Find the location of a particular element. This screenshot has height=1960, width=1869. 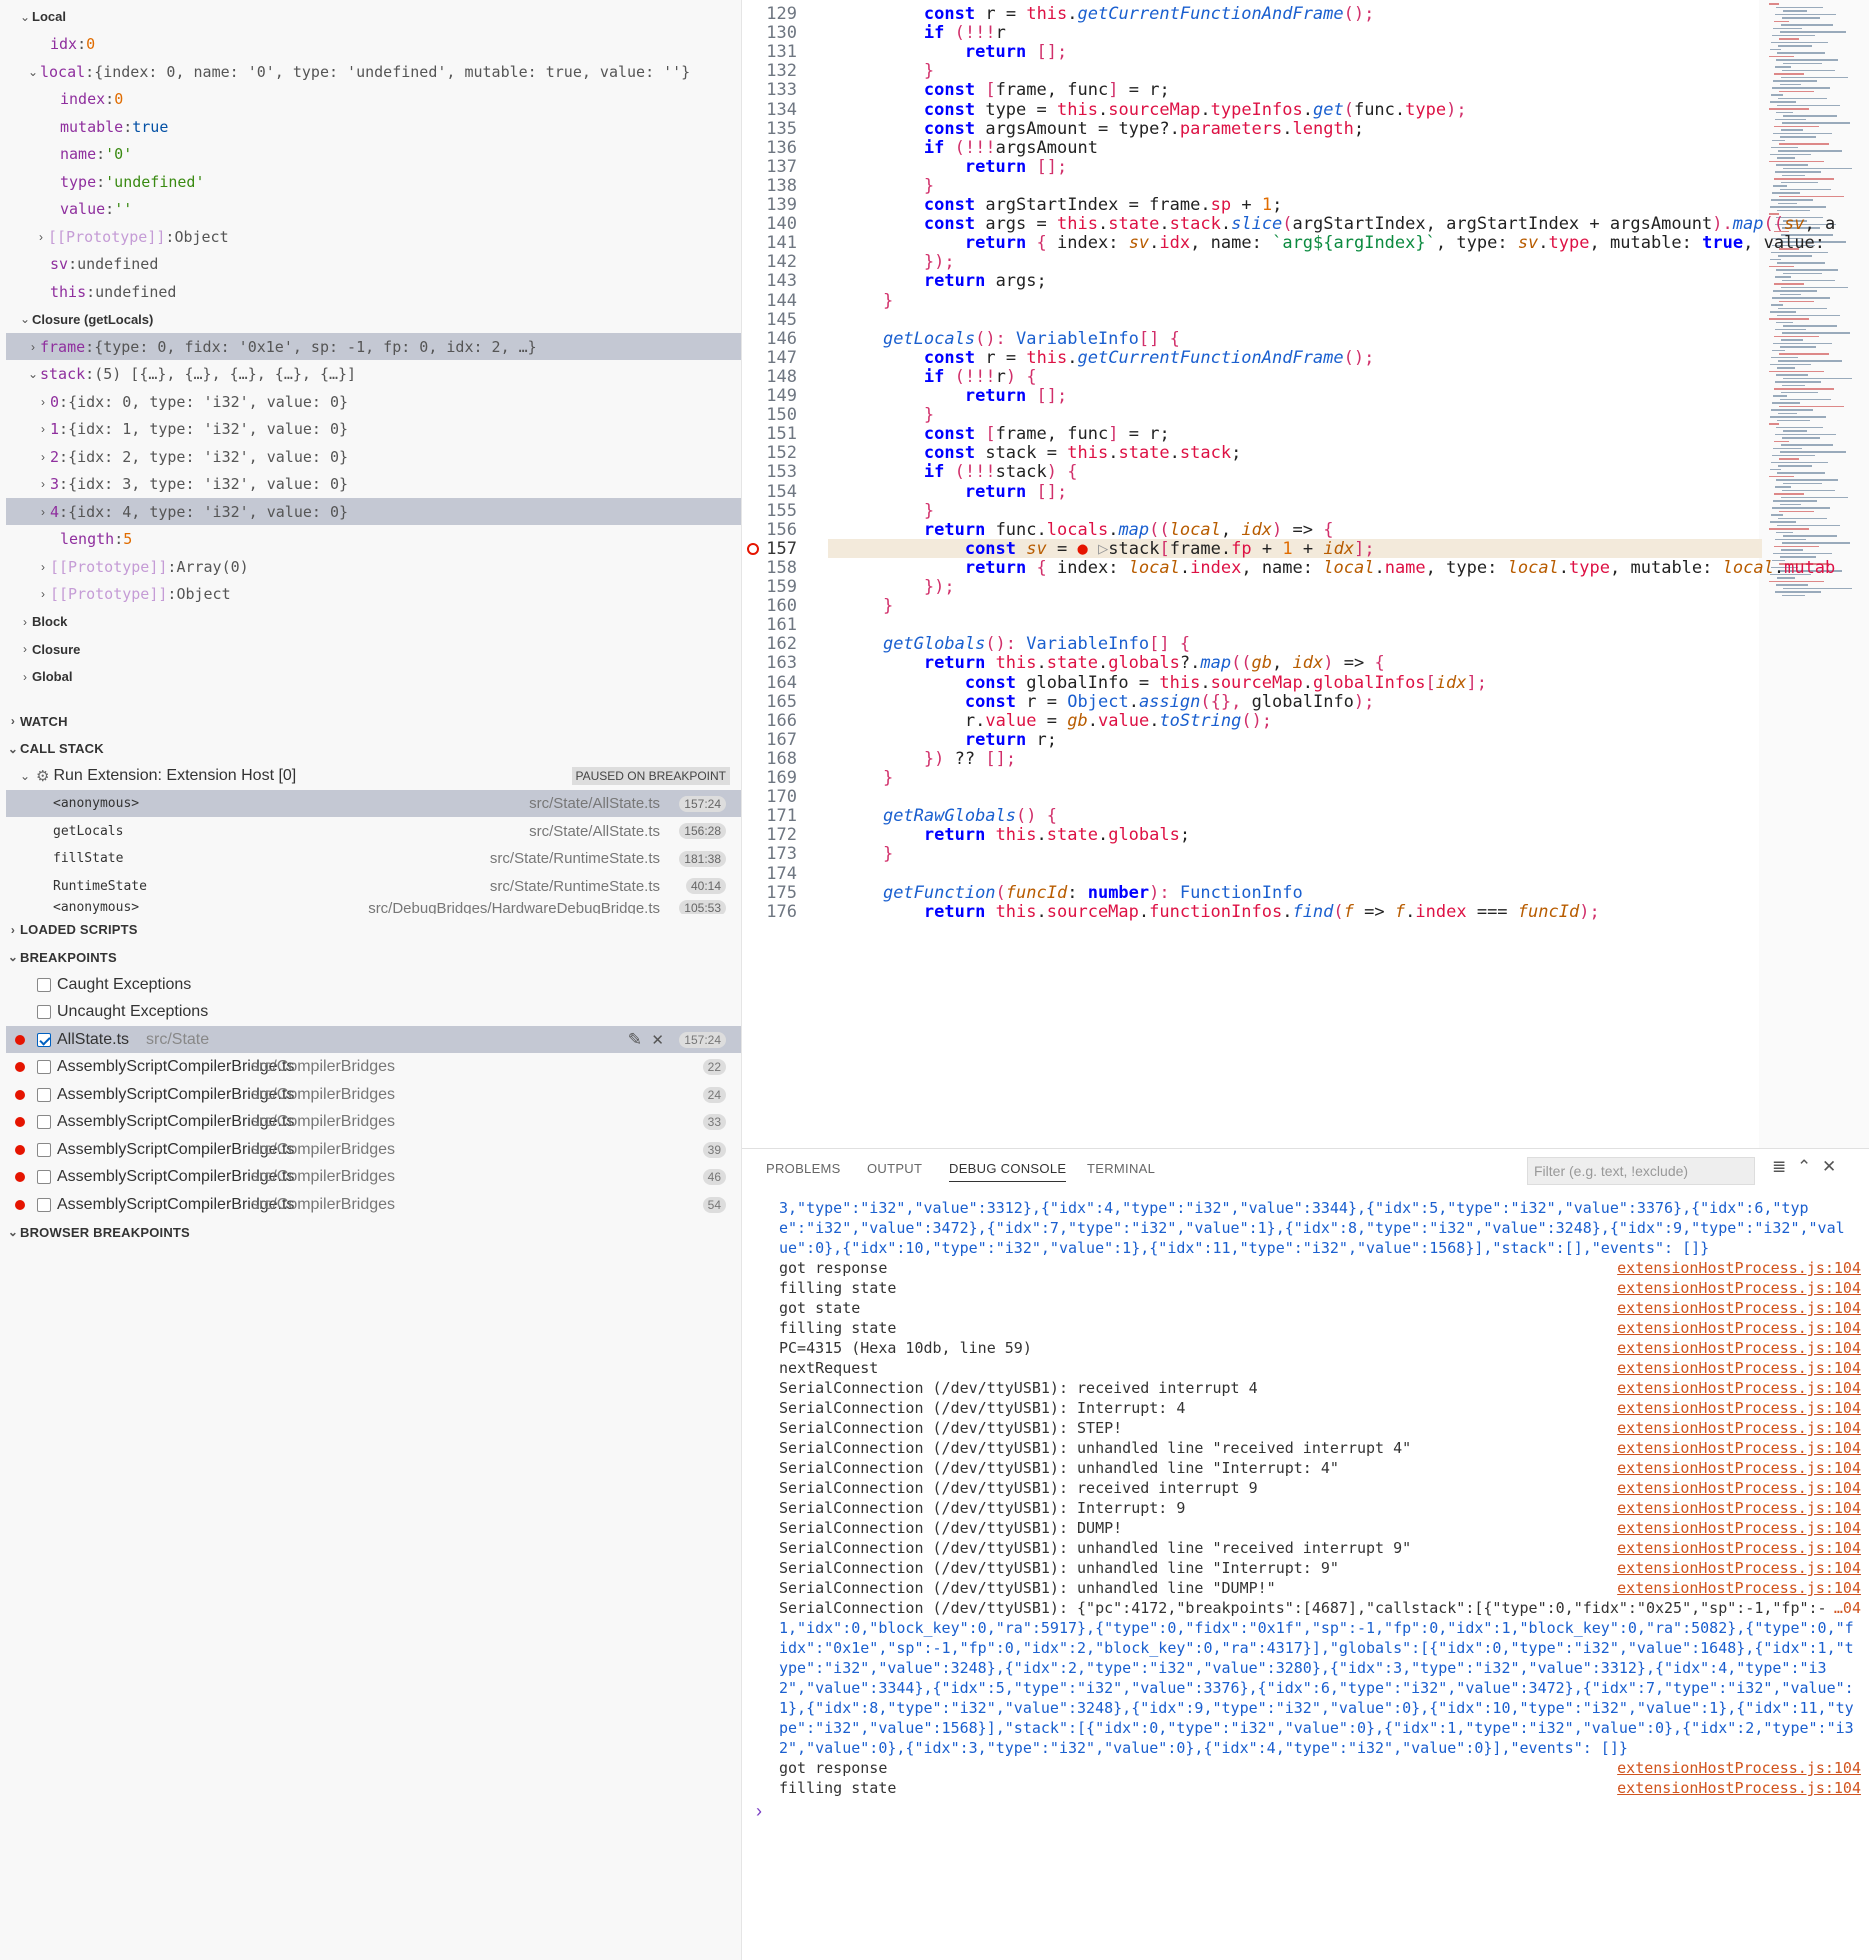

variable-row: type: 'undefined' is located at coordinates (373, 181).